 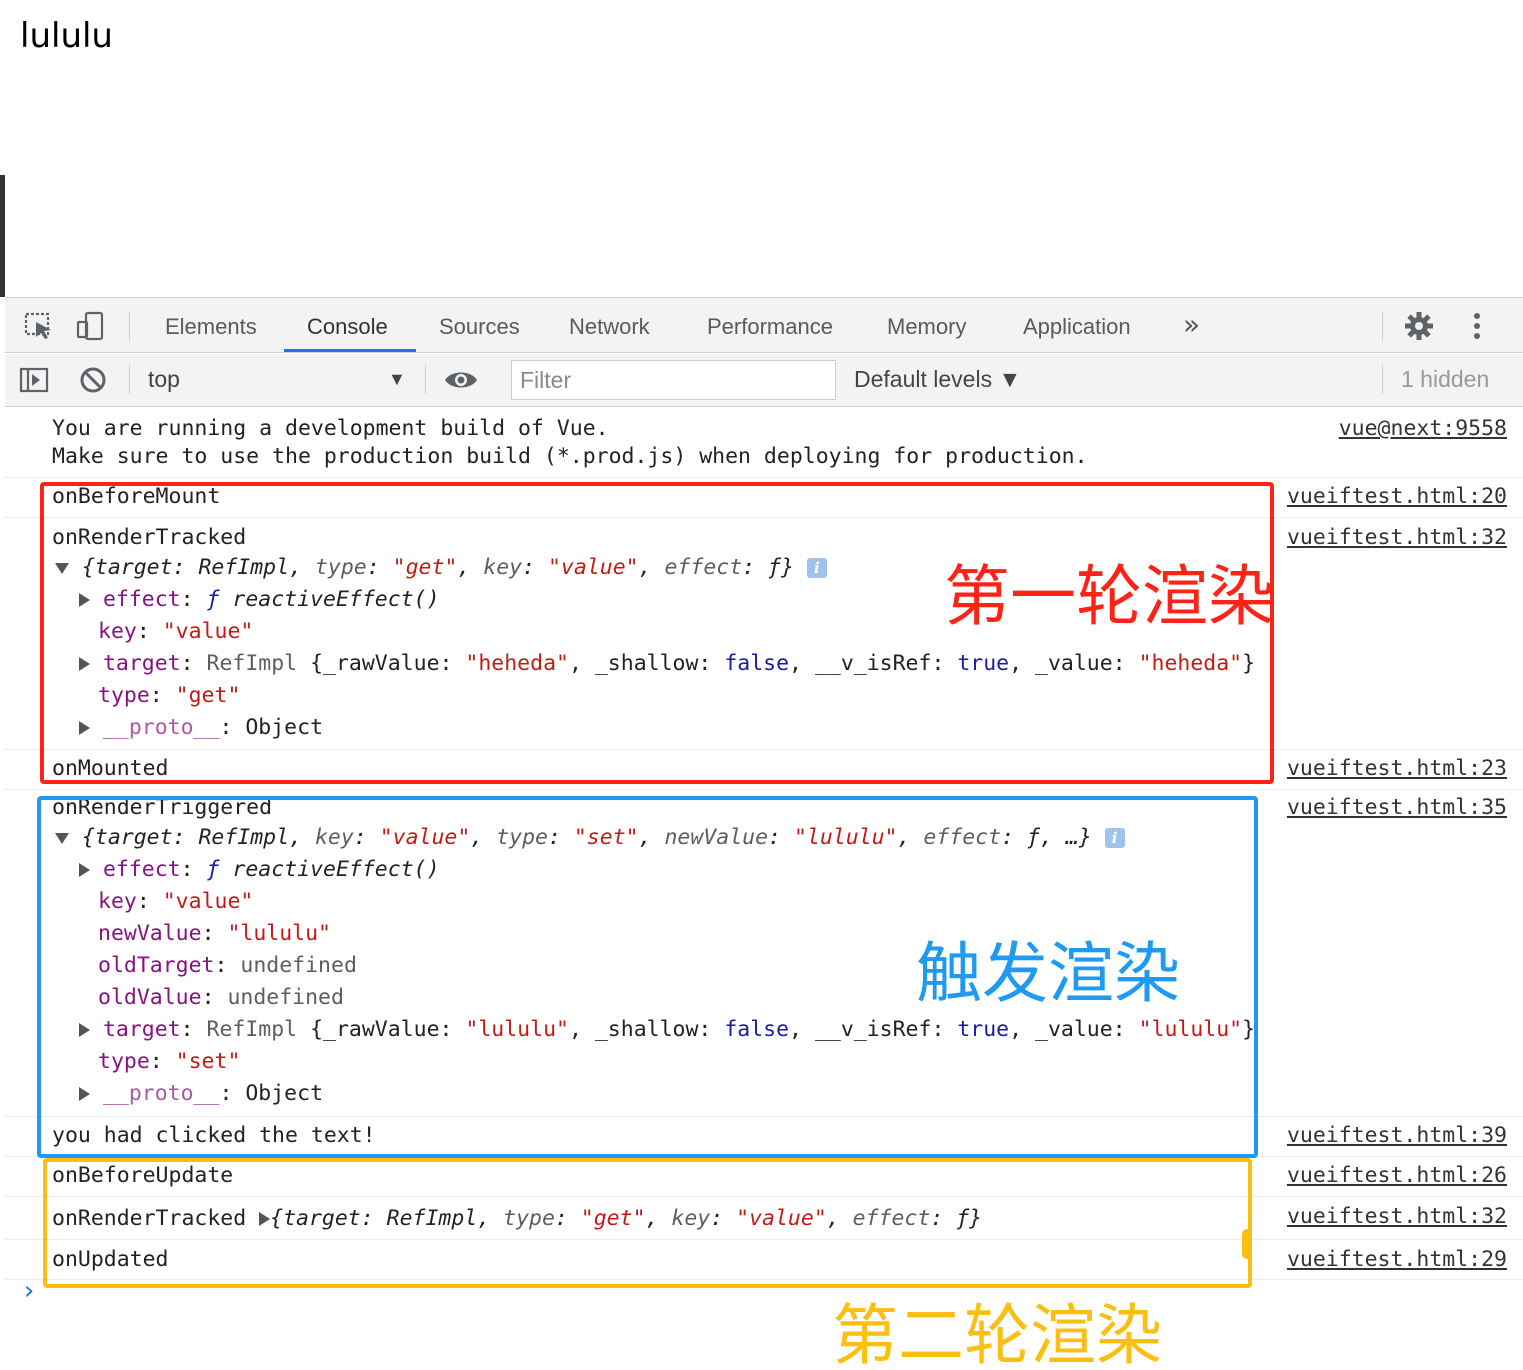 What do you see at coordinates (397, 379) in the screenshot?
I see `context-dropdown-arrow-icon: ▼` at bounding box center [397, 379].